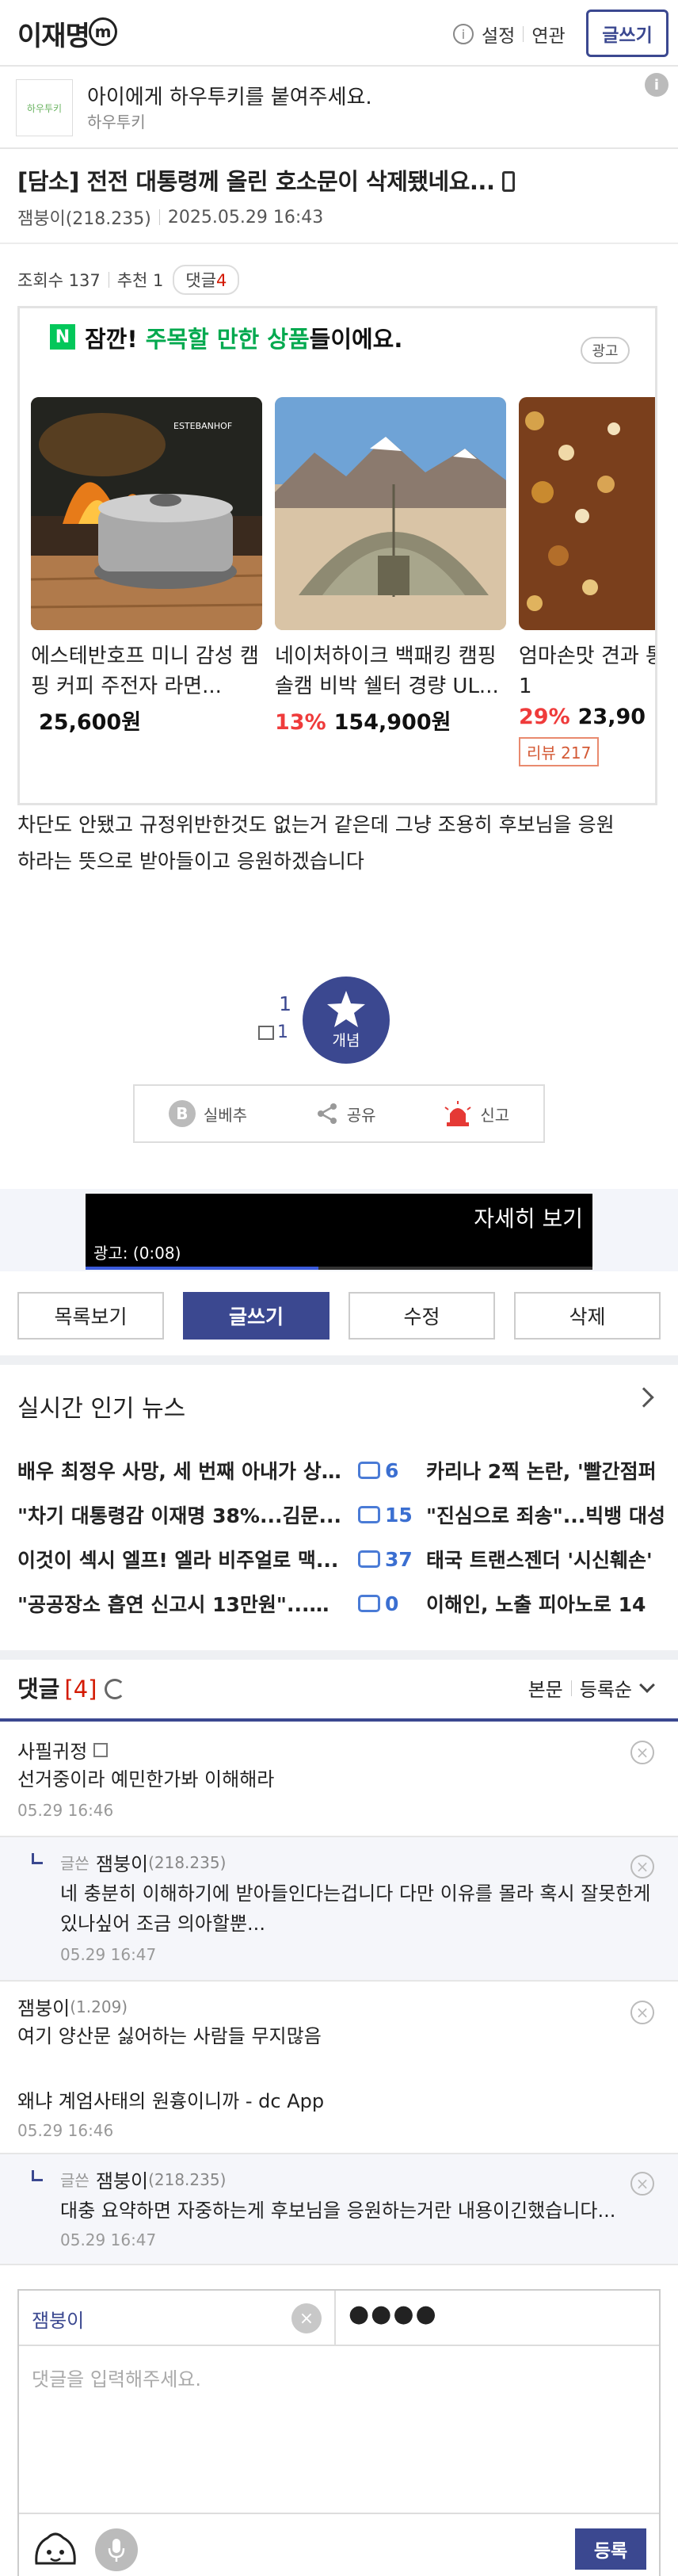 This screenshot has width=678, height=2576. I want to click on up-count-value: 1, so click(285, 1004).